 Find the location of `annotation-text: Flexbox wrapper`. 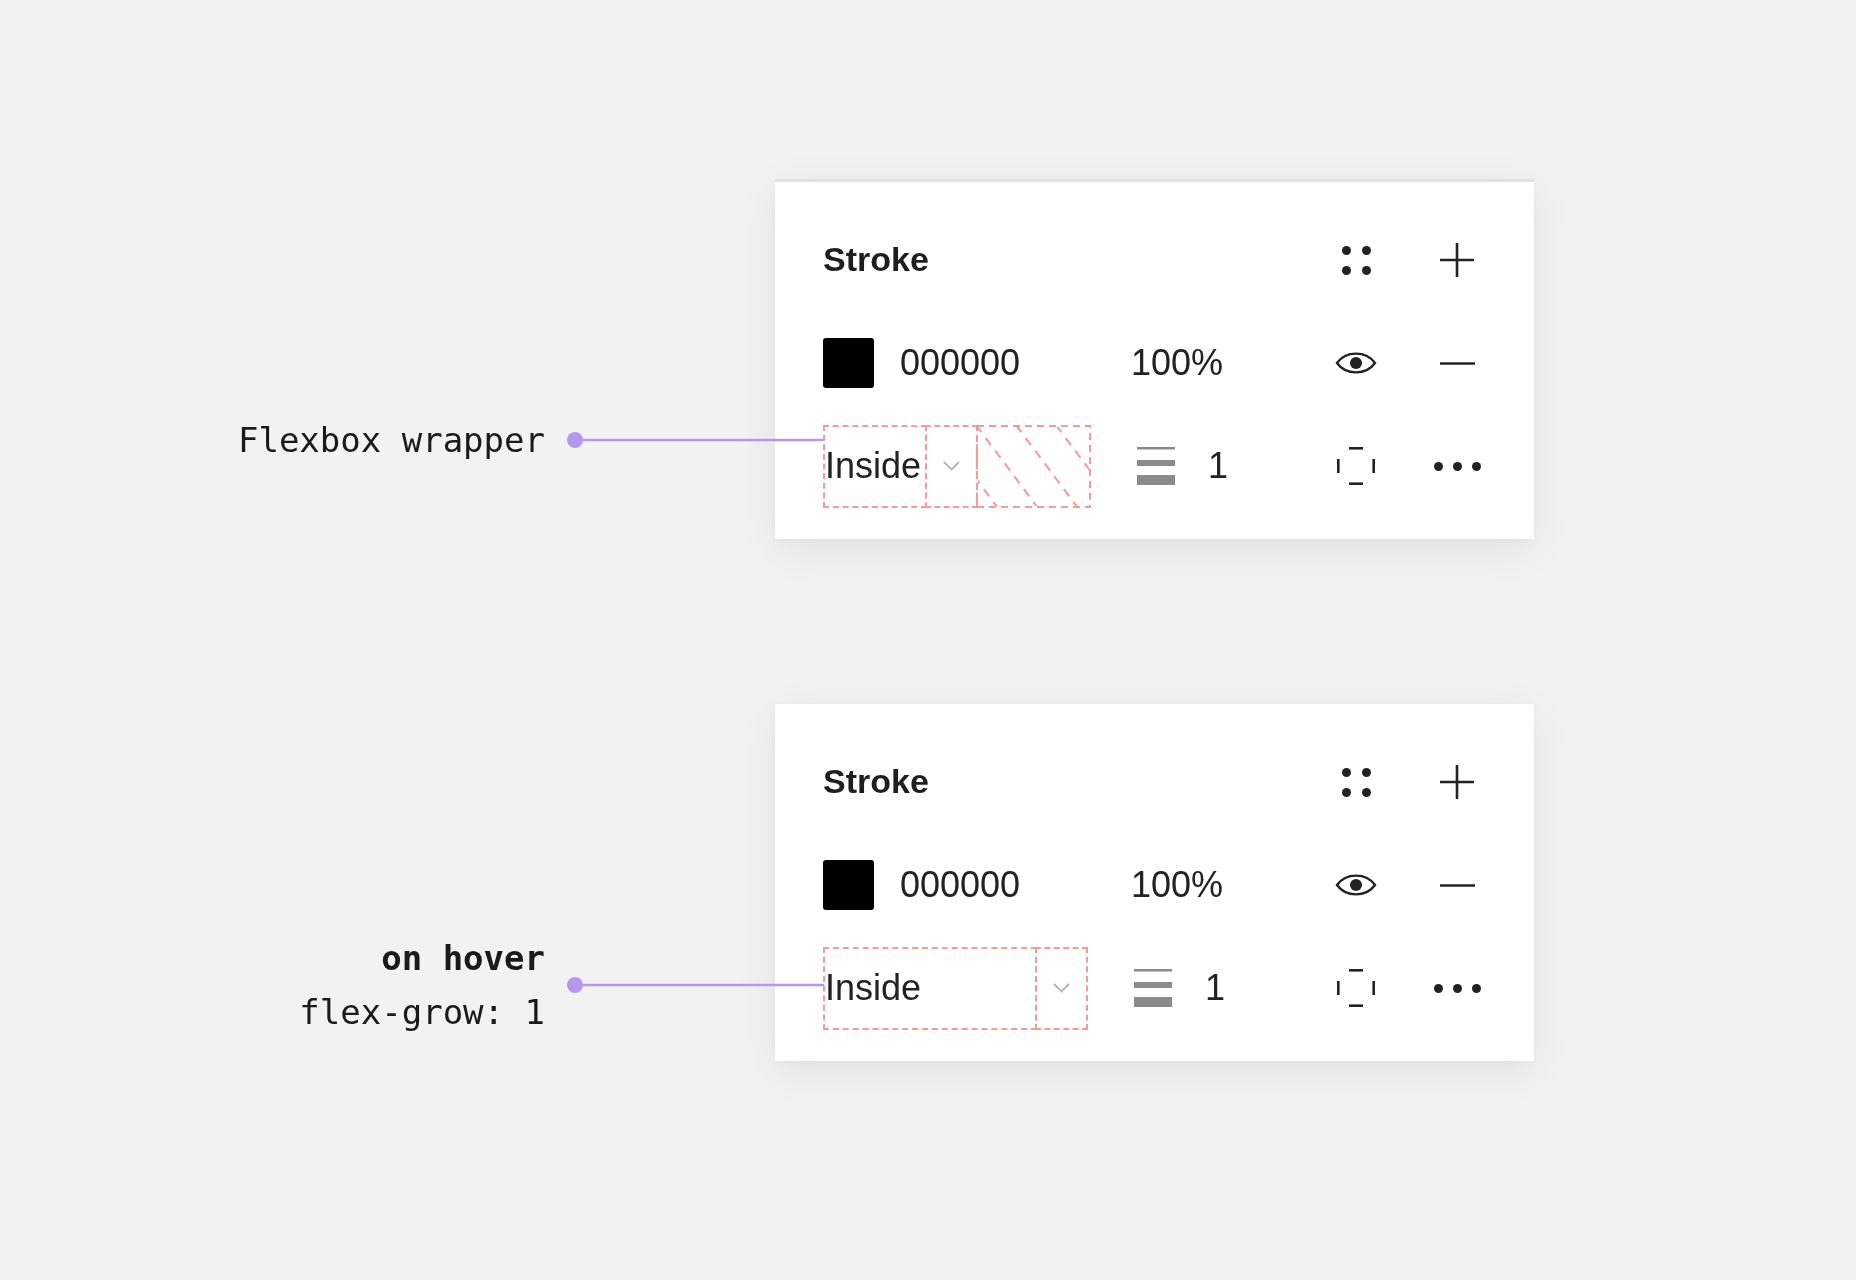

annotation-text: Flexbox wrapper is located at coordinates (391, 440).